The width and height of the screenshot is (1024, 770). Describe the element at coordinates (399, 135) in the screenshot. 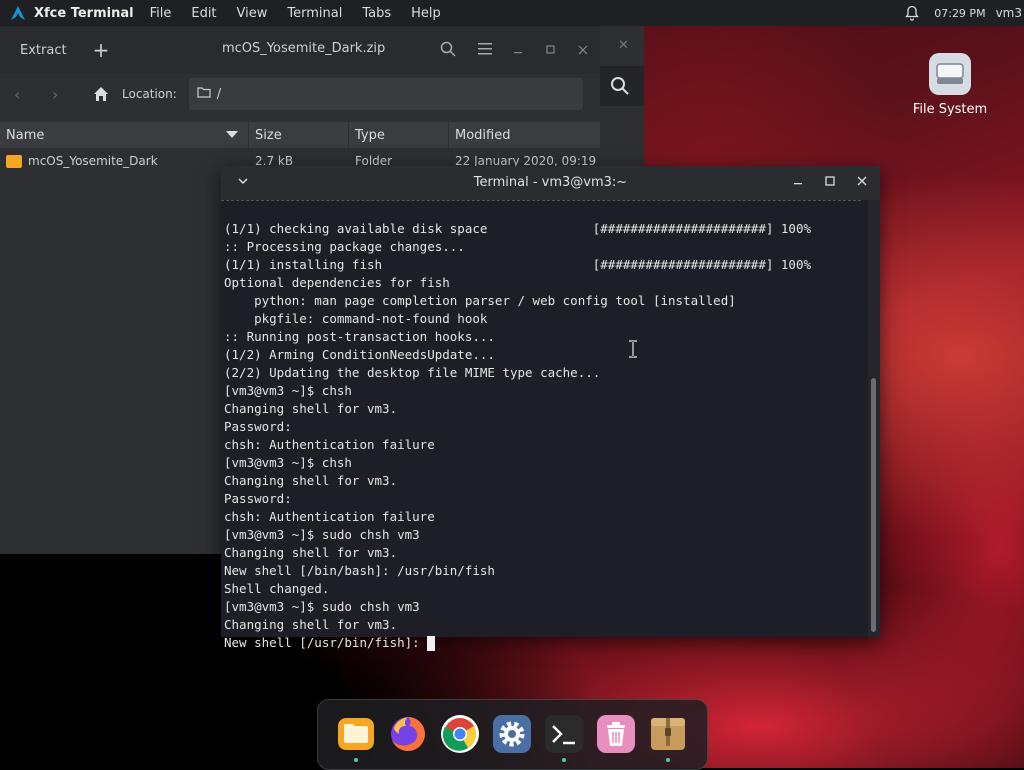

I see `column-type: Type` at that location.